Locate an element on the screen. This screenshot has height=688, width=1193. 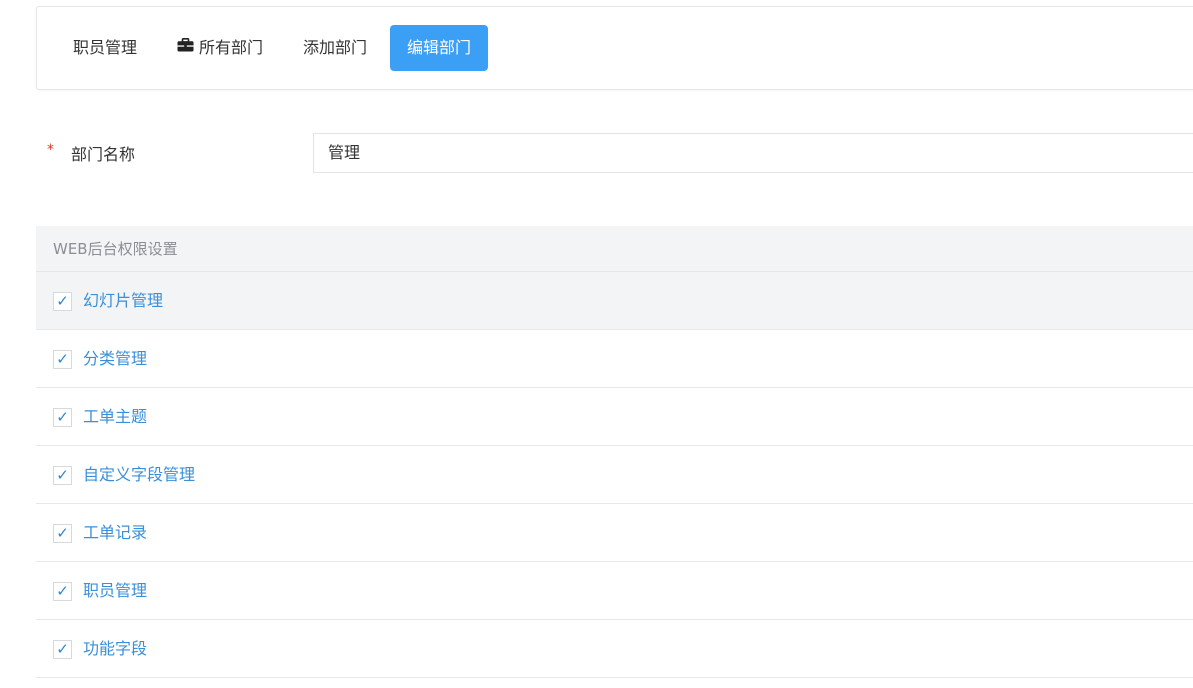
permission-label: 幻灯片管理 is located at coordinates (123, 301).